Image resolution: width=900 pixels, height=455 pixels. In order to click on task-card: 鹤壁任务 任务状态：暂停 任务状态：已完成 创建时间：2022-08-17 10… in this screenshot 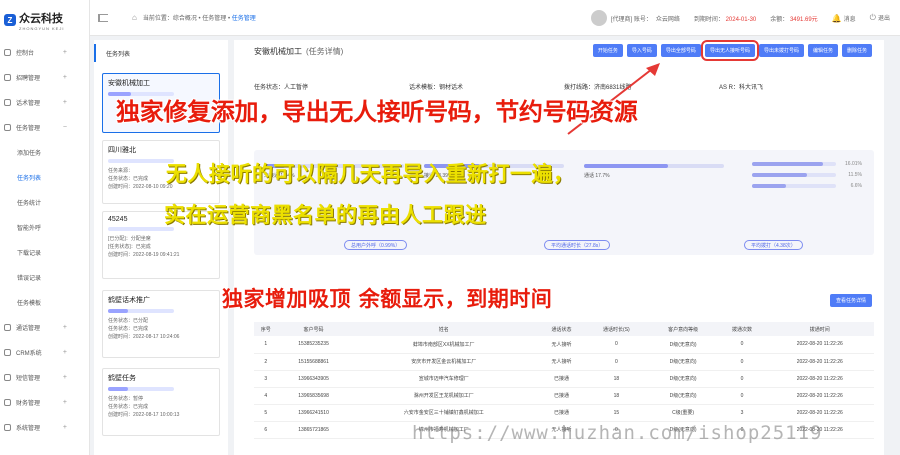, I will do `click(161, 402)`.